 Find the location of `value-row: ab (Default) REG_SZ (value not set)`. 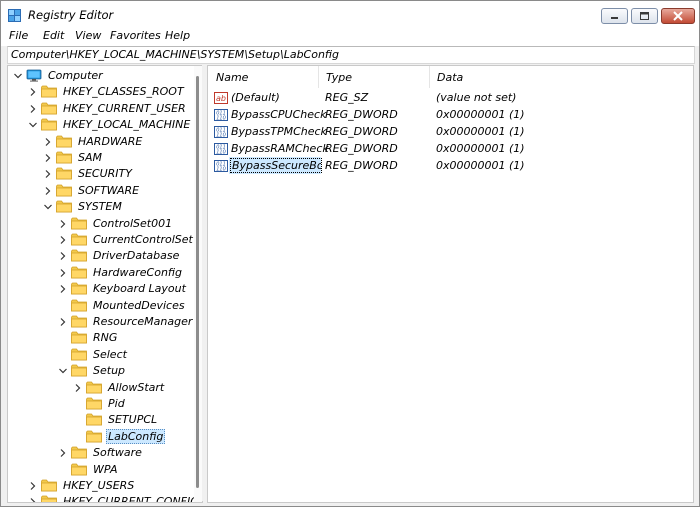

value-row: ab (Default) REG_SZ (value not set) is located at coordinates (450, 98).